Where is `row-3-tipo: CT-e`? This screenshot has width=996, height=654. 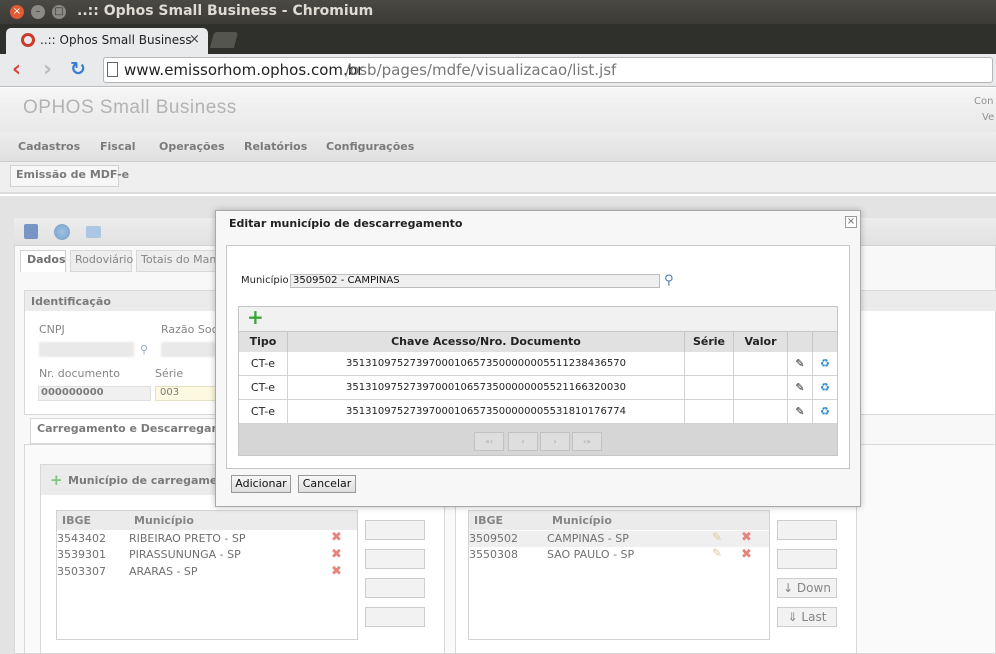
row-3-tipo: CT-e is located at coordinates (263, 412).